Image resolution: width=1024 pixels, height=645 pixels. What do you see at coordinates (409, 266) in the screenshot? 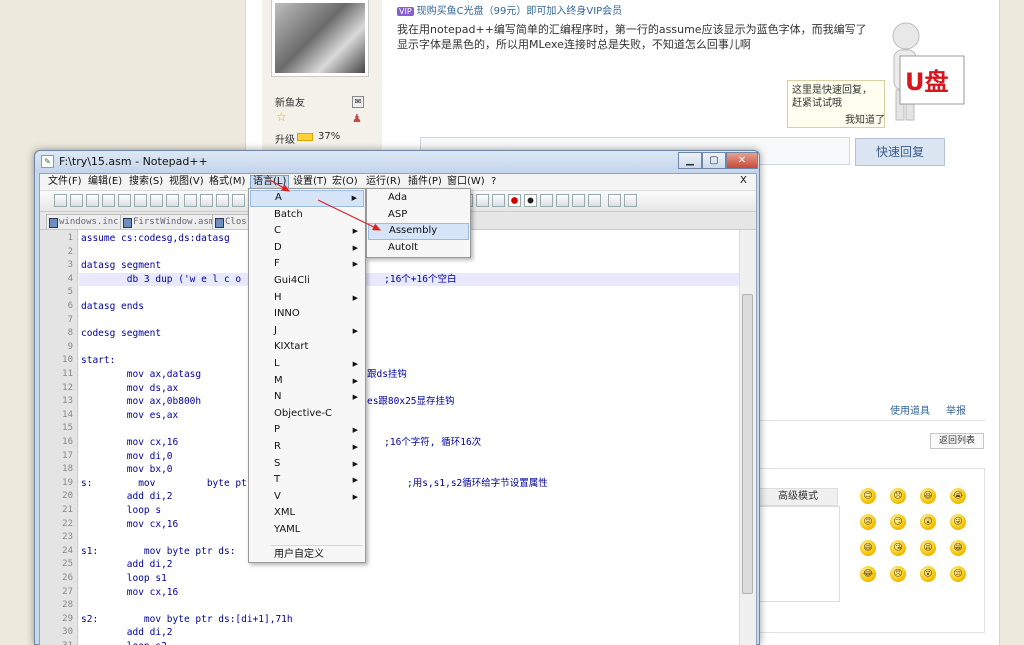
I see `code-line: datasg segment` at bounding box center [409, 266].